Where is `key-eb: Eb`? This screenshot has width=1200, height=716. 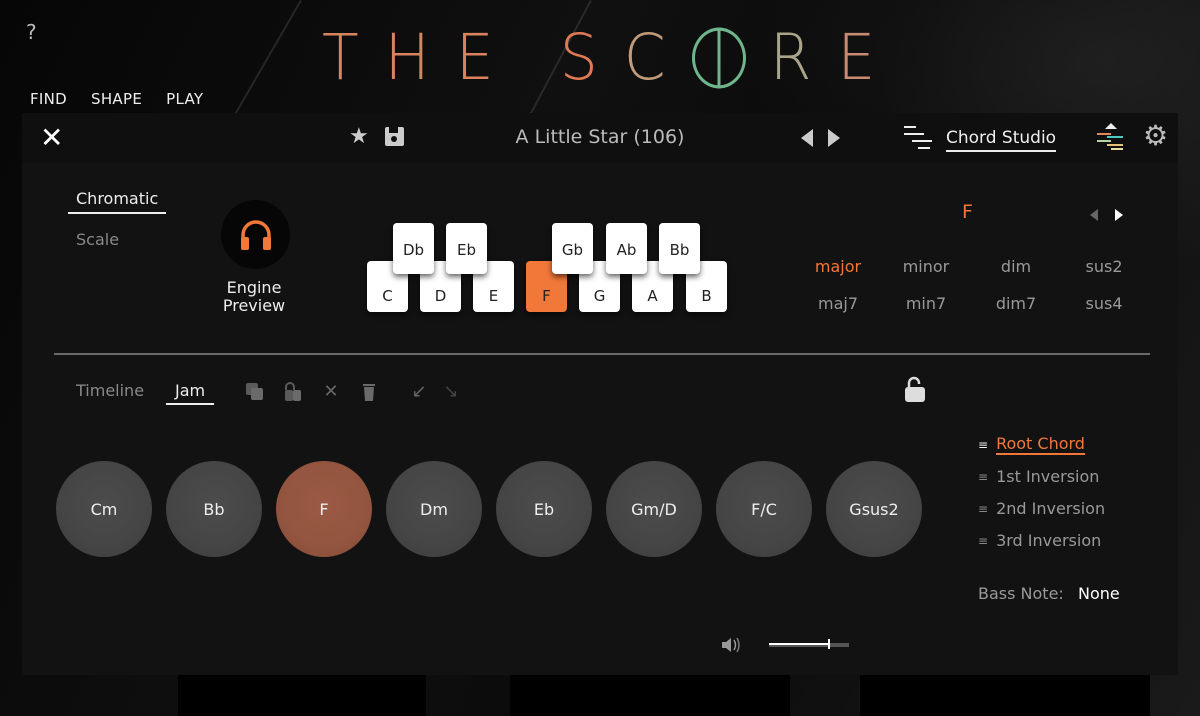 key-eb: Eb is located at coordinates (466, 248).